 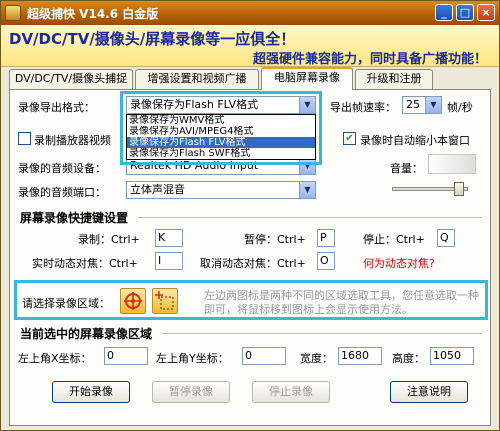 What do you see at coordinates (322, 333) in the screenshot?
I see `current-region-divider` at bounding box center [322, 333].